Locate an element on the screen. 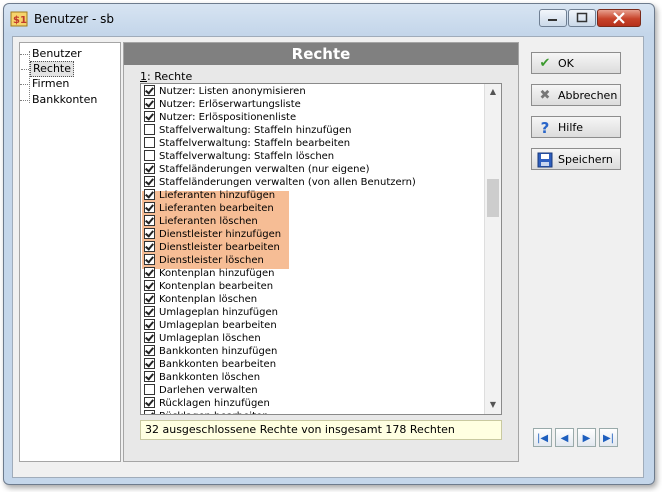 This screenshot has width=662, height=492. close-icon is located at coordinates (619, 18).